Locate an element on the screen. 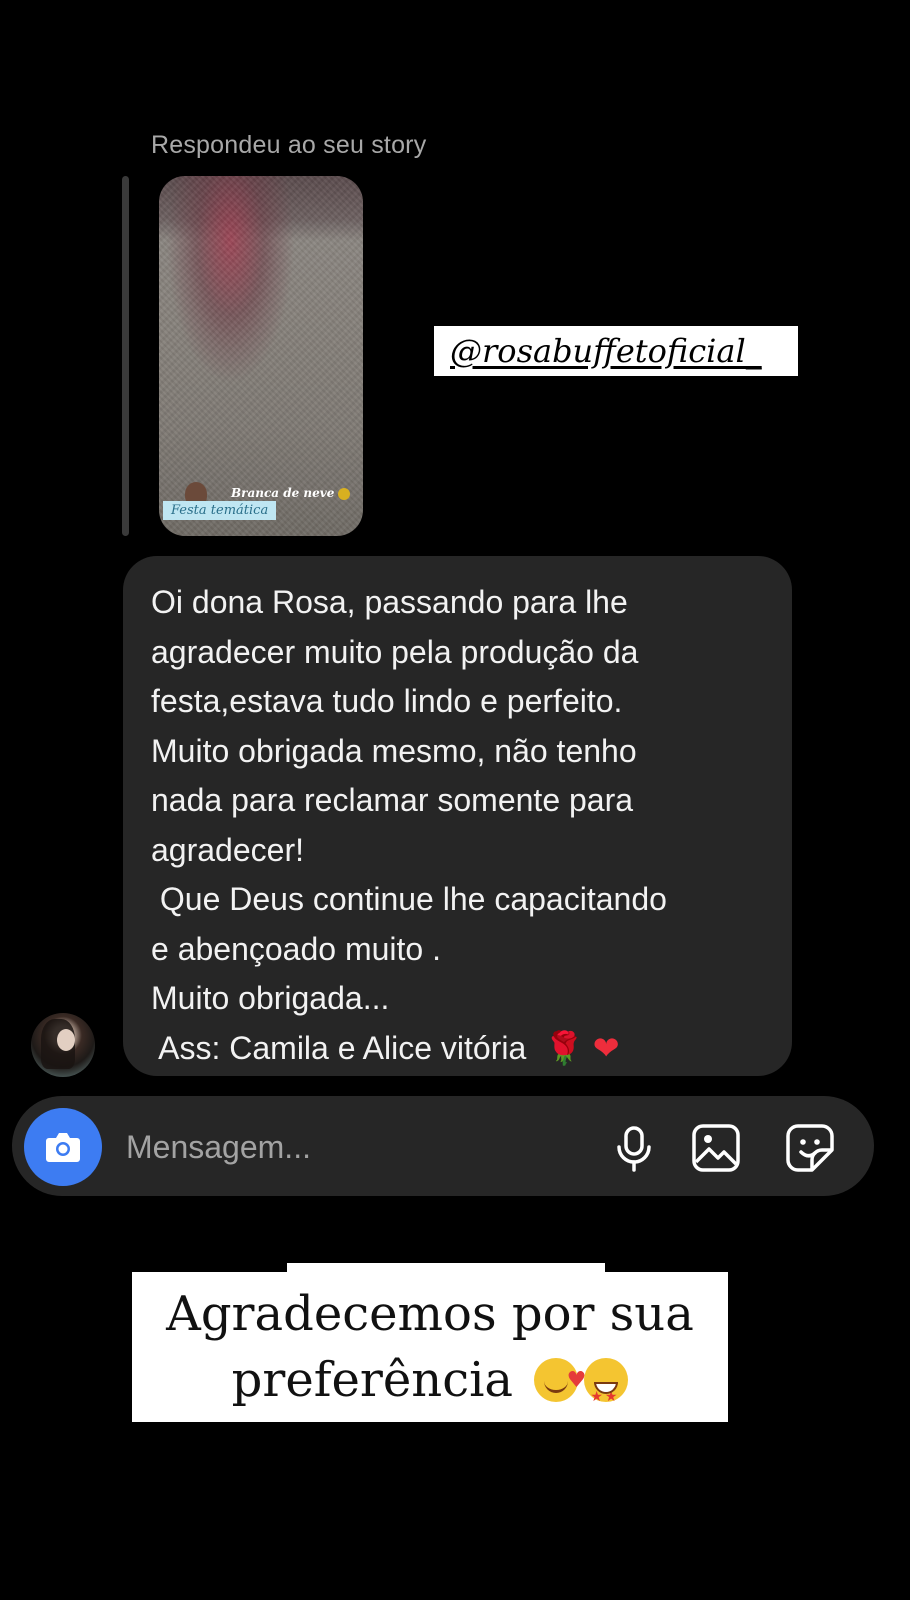 The image size is (910, 1600). message-line: Muito obrigada mesmo, não tenho is located at coordinates (394, 750).